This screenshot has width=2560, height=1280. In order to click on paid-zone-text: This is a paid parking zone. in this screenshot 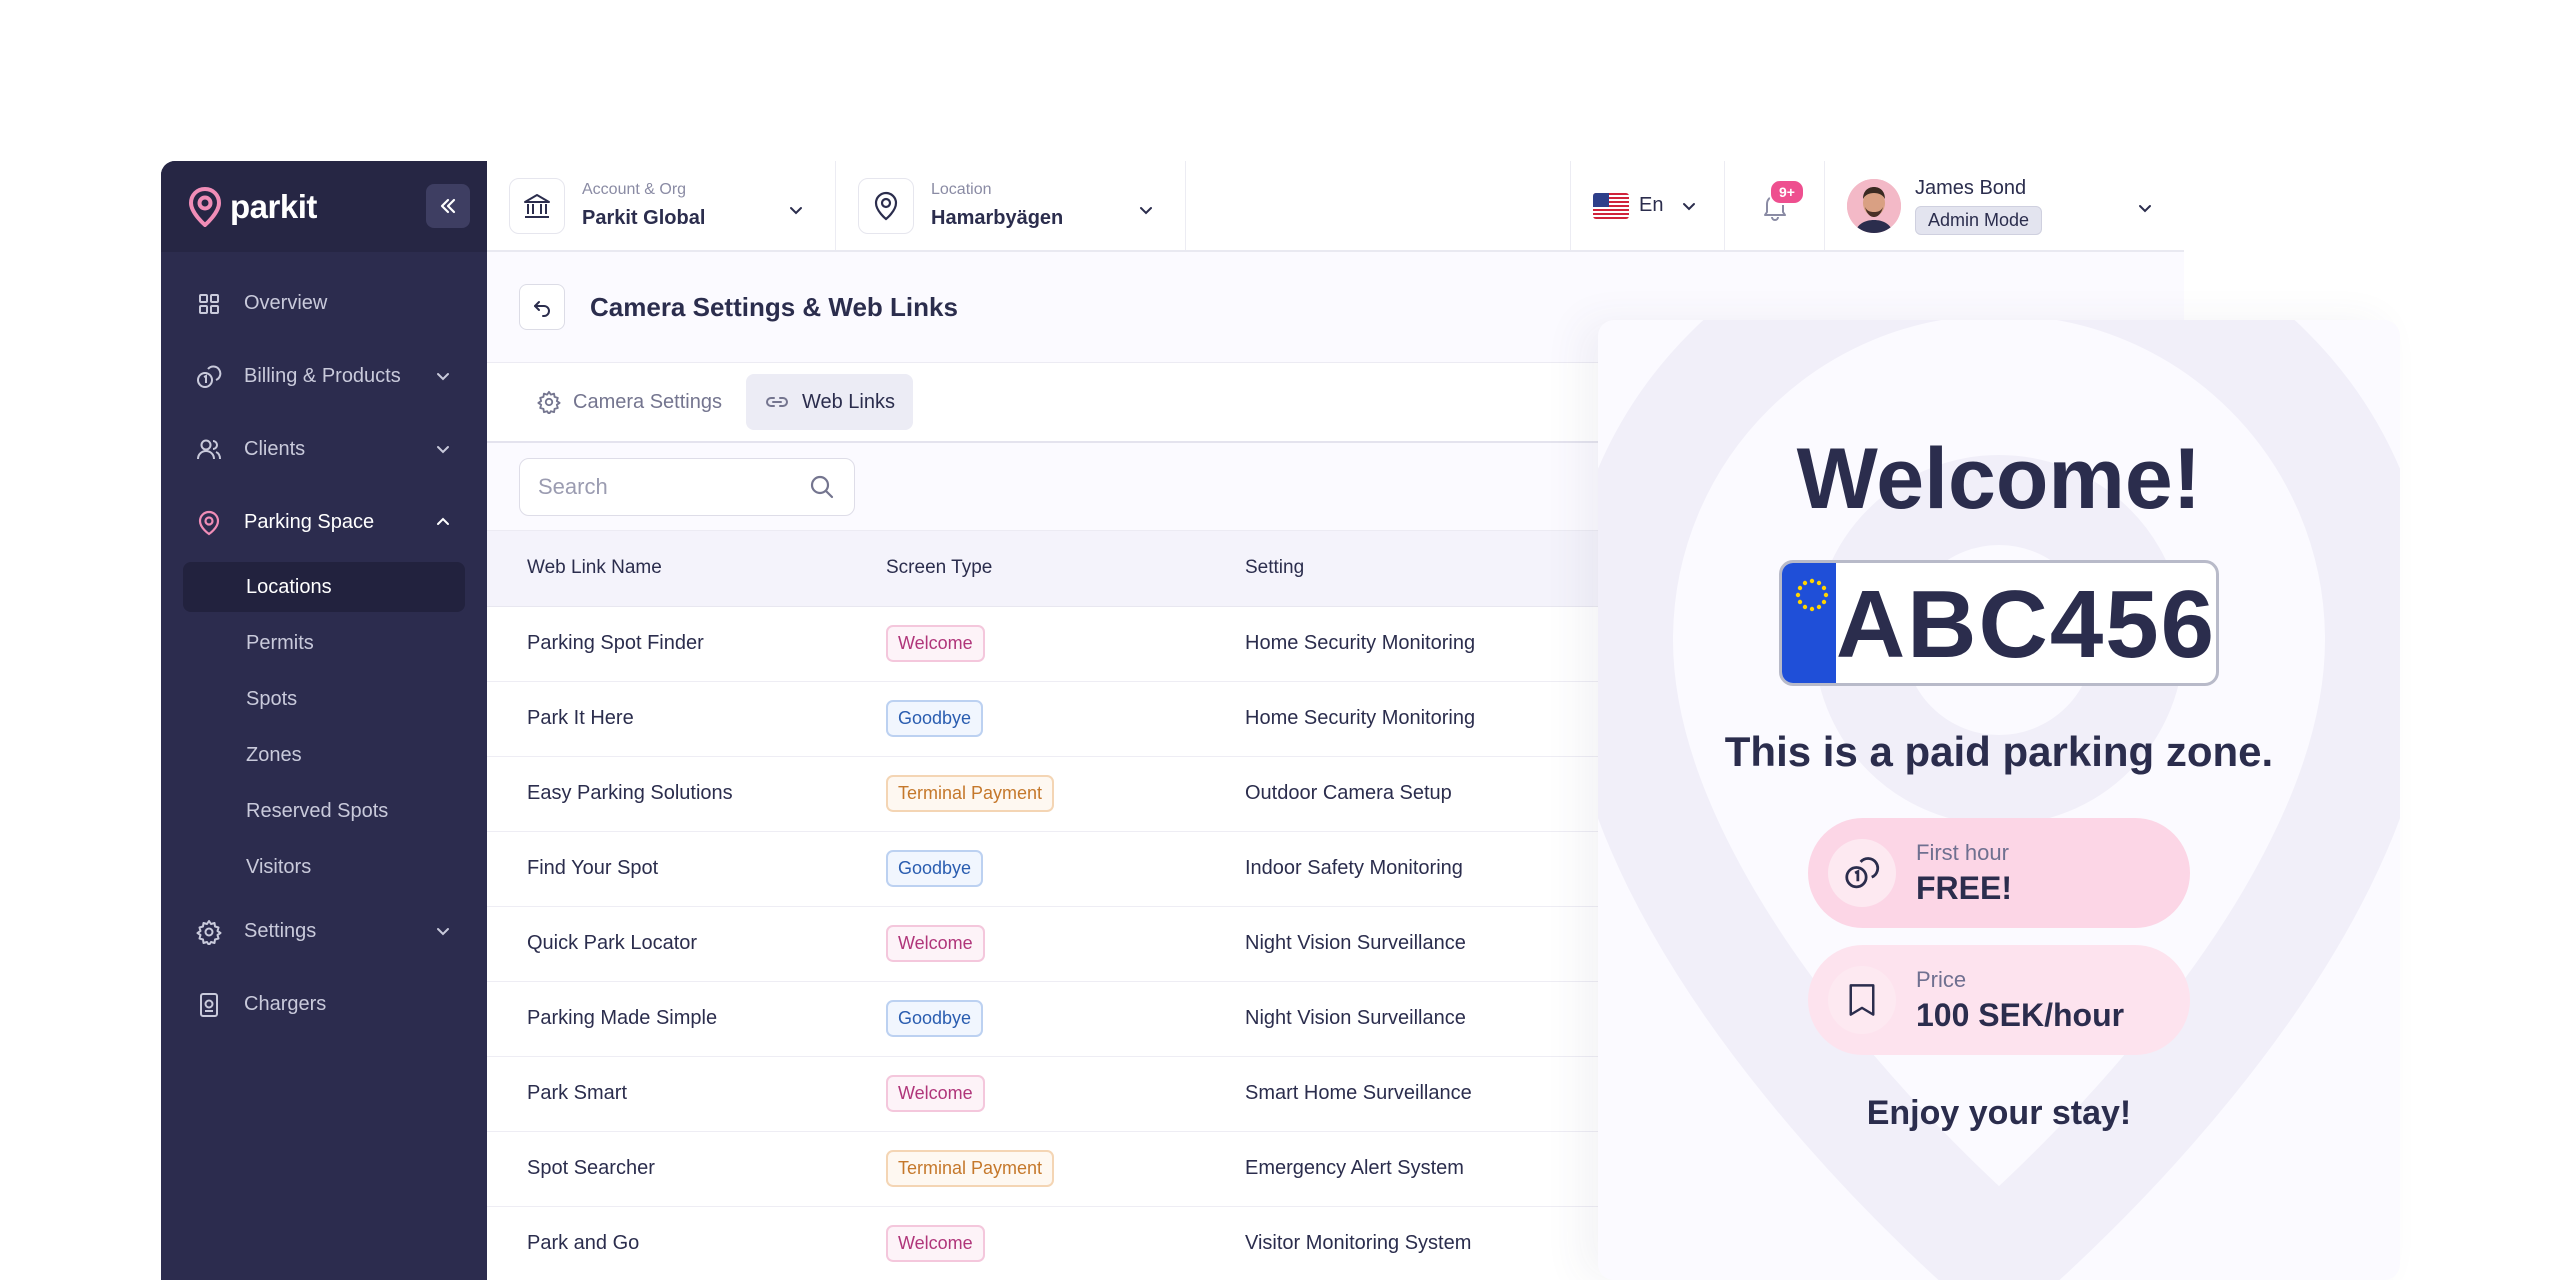, I will do `click(1999, 751)`.